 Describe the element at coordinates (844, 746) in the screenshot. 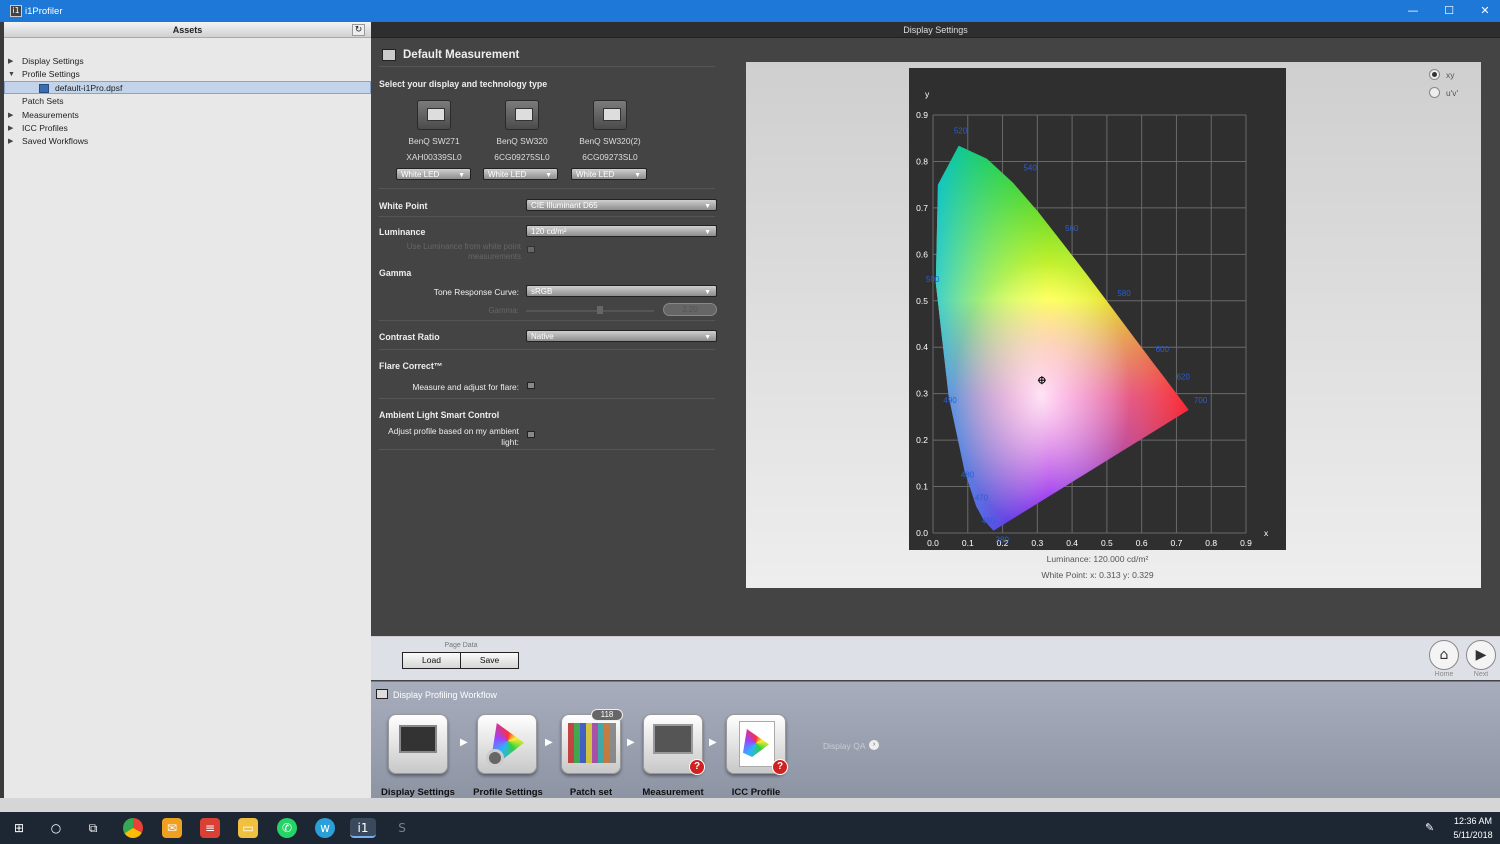

I see `display-qa-link: Display QA` at that location.